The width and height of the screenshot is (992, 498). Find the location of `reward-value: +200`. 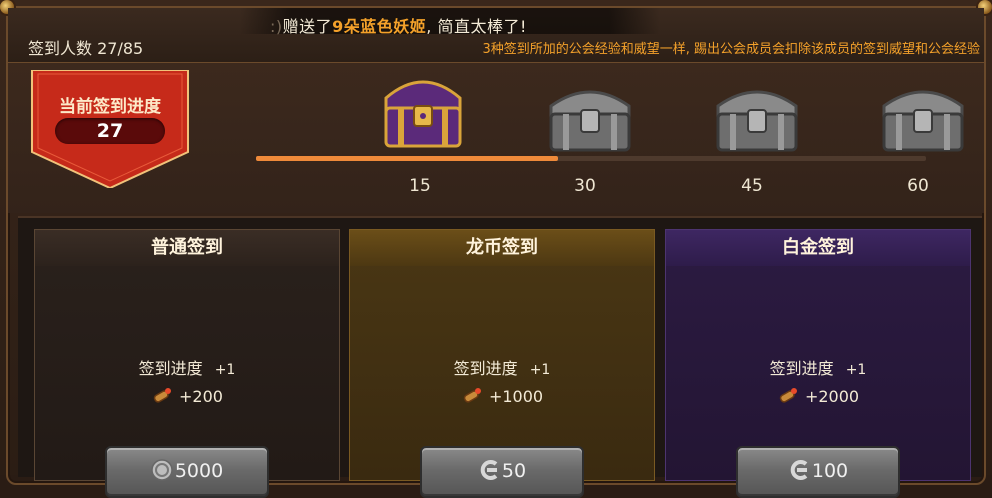

reward-value: +200 is located at coordinates (201, 396).